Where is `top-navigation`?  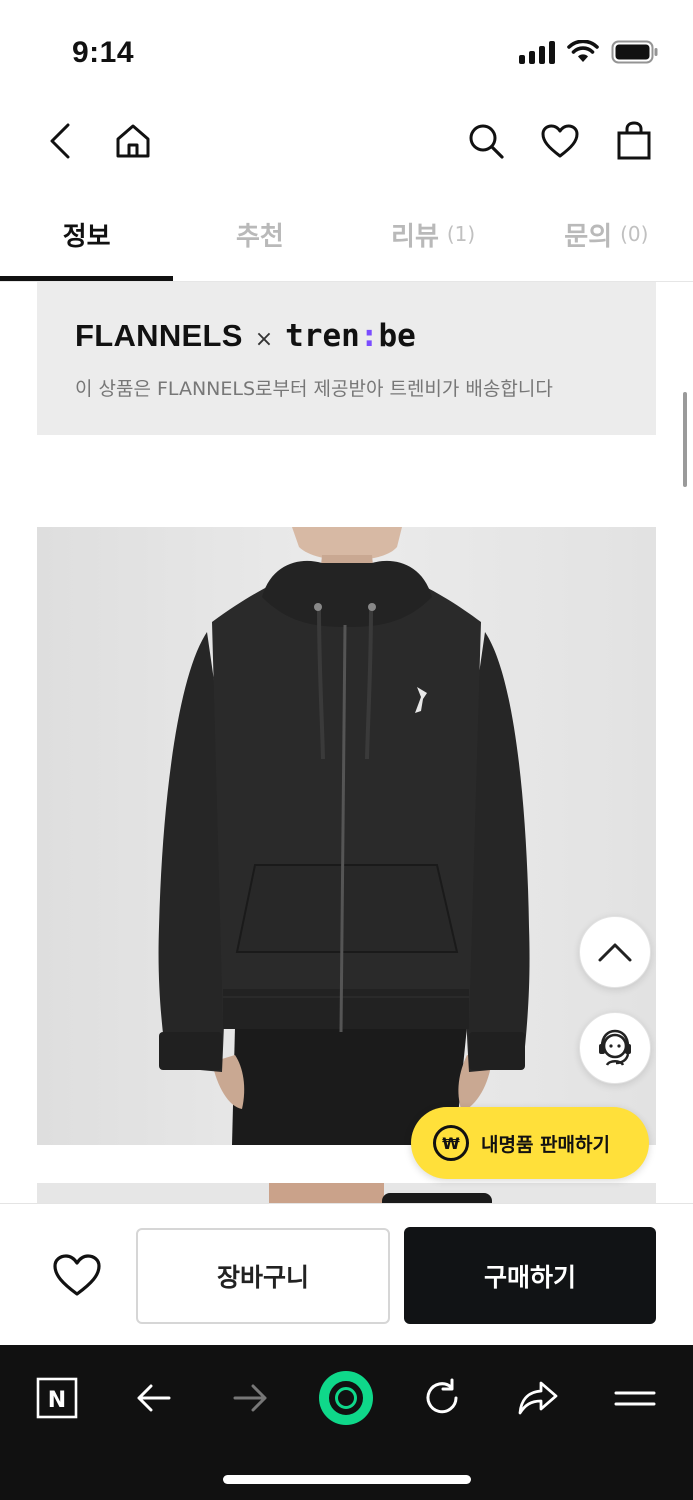
top-navigation is located at coordinates (346, 141).